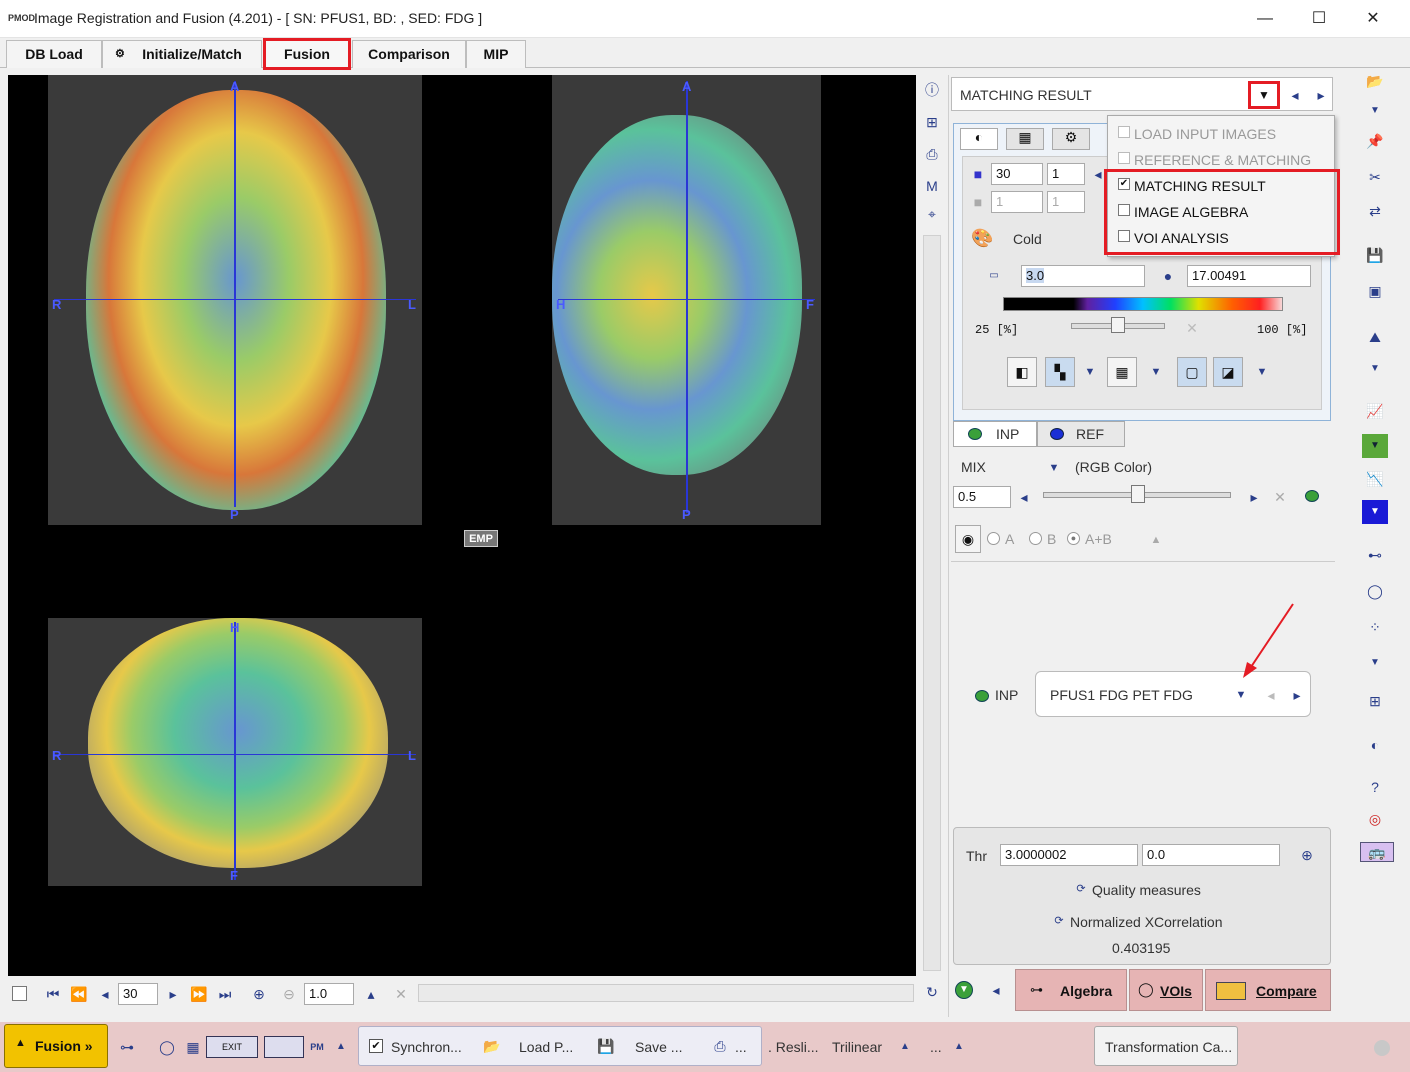 The height and width of the screenshot is (1072, 1410). What do you see at coordinates (1375, 446) in the screenshot?
I see `green-button-icon: ▼` at bounding box center [1375, 446].